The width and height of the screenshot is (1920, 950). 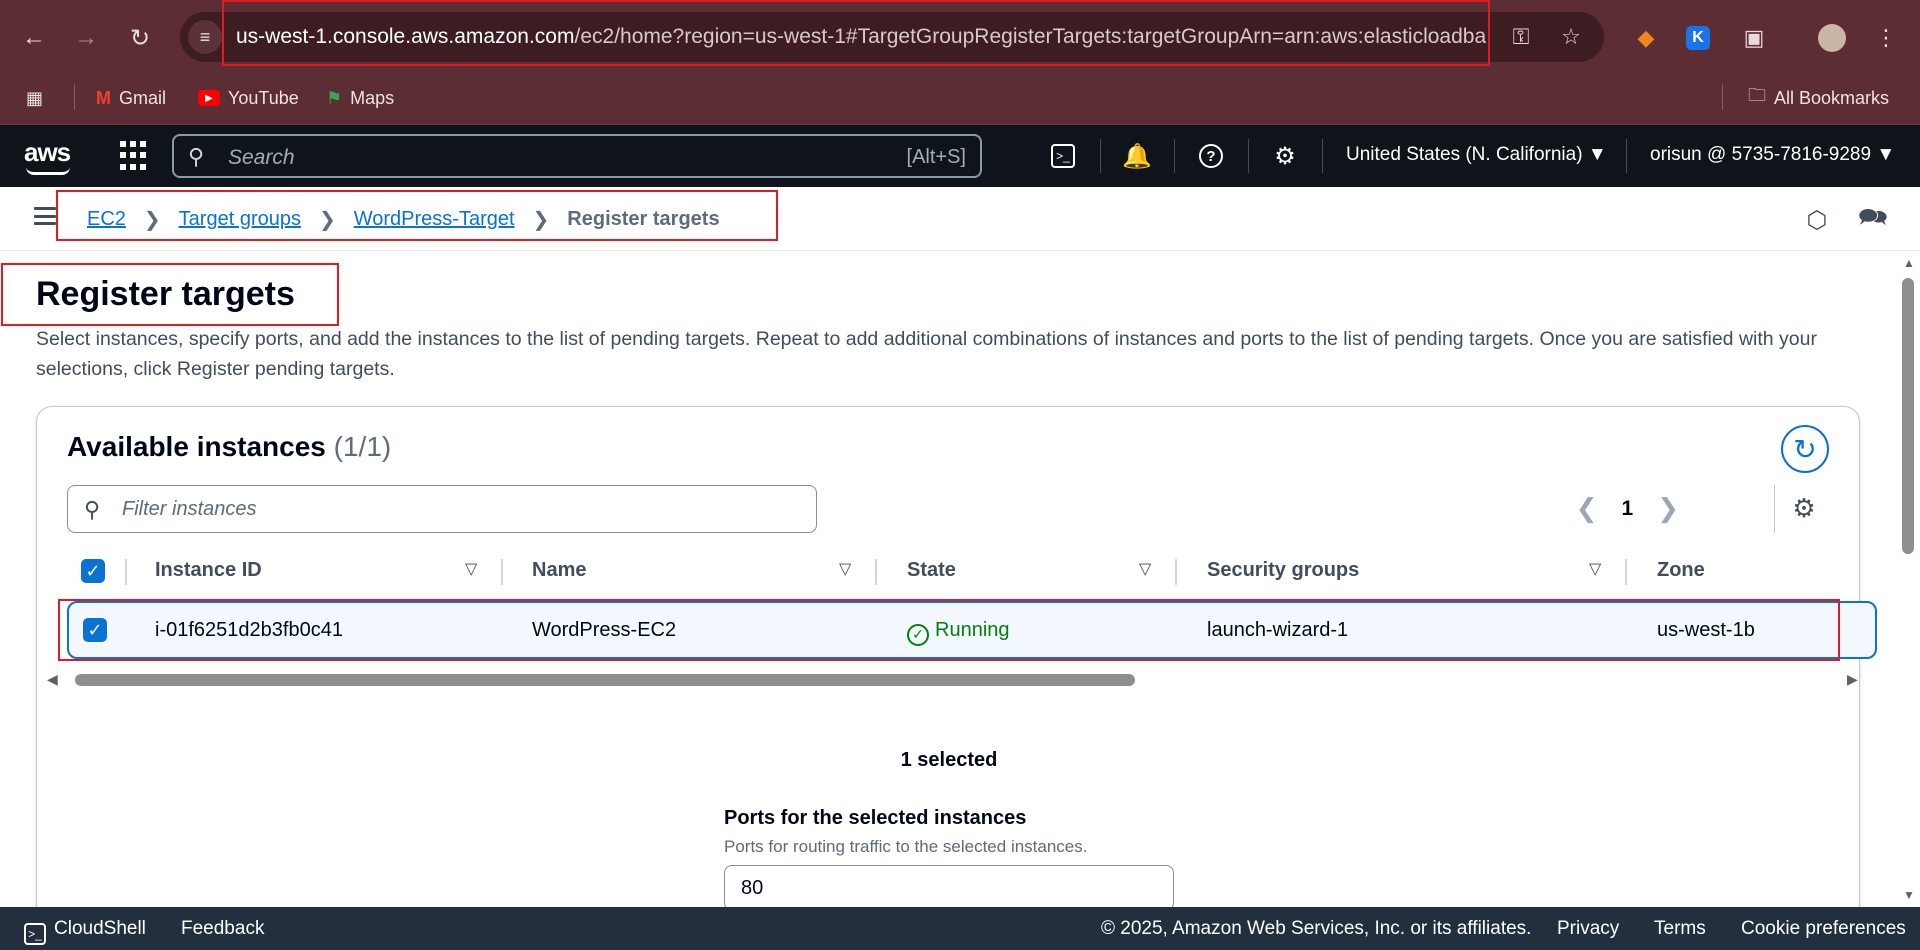 What do you see at coordinates (362, 446) in the screenshot?
I see `instances-count: (1/1)` at bounding box center [362, 446].